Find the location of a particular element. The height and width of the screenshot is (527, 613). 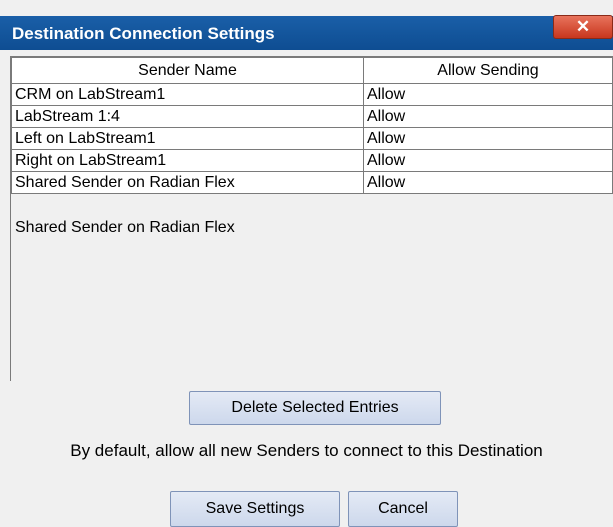

sender-name-cell: LabStream 1:4 is located at coordinates (187, 116).